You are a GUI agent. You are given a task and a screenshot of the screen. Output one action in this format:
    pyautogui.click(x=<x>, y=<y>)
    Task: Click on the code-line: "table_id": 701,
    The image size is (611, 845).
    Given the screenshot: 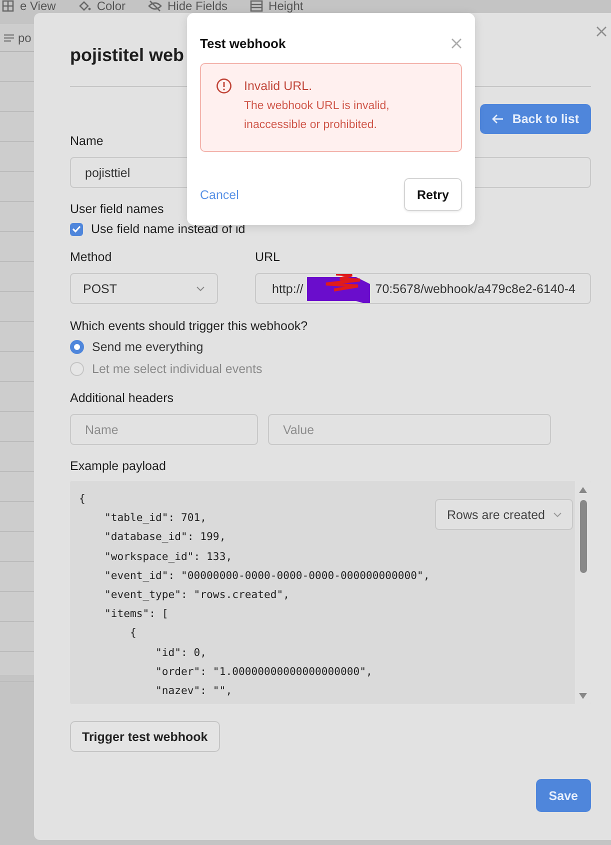 What is the action you would take?
    pyautogui.click(x=155, y=518)
    